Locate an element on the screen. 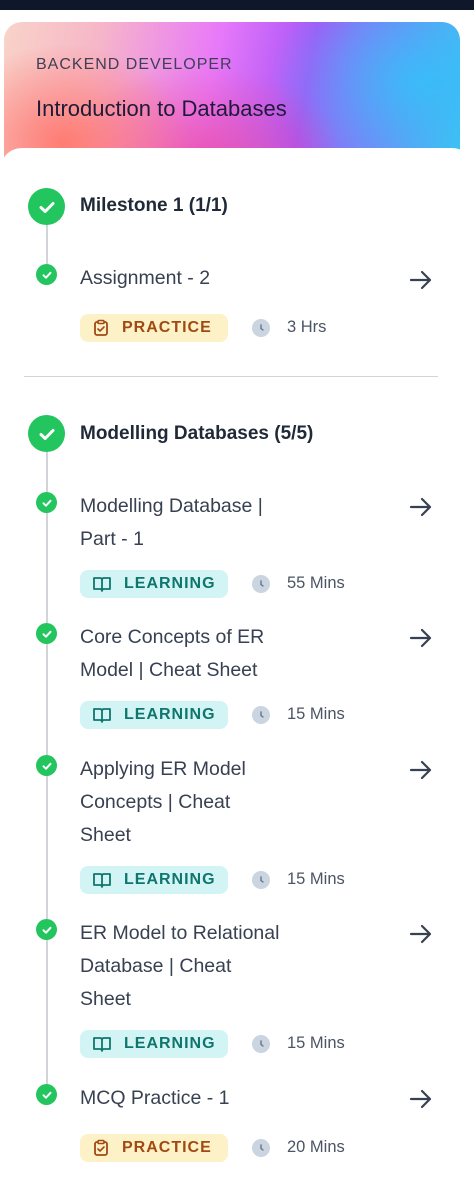  item-duration: 20 Mins is located at coordinates (316, 1147).